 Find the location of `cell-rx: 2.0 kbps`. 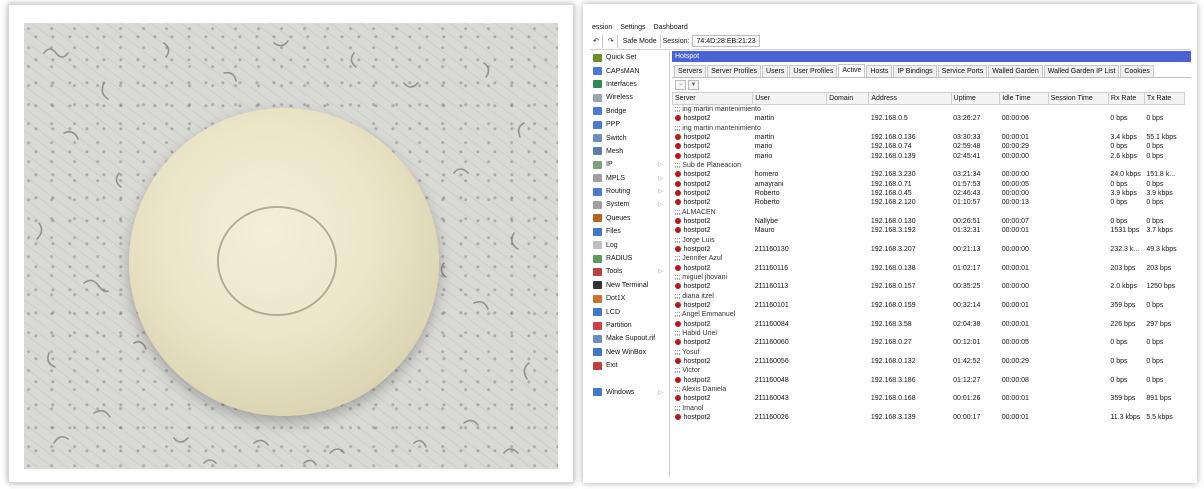

cell-rx: 2.0 kbps is located at coordinates (1123, 287).